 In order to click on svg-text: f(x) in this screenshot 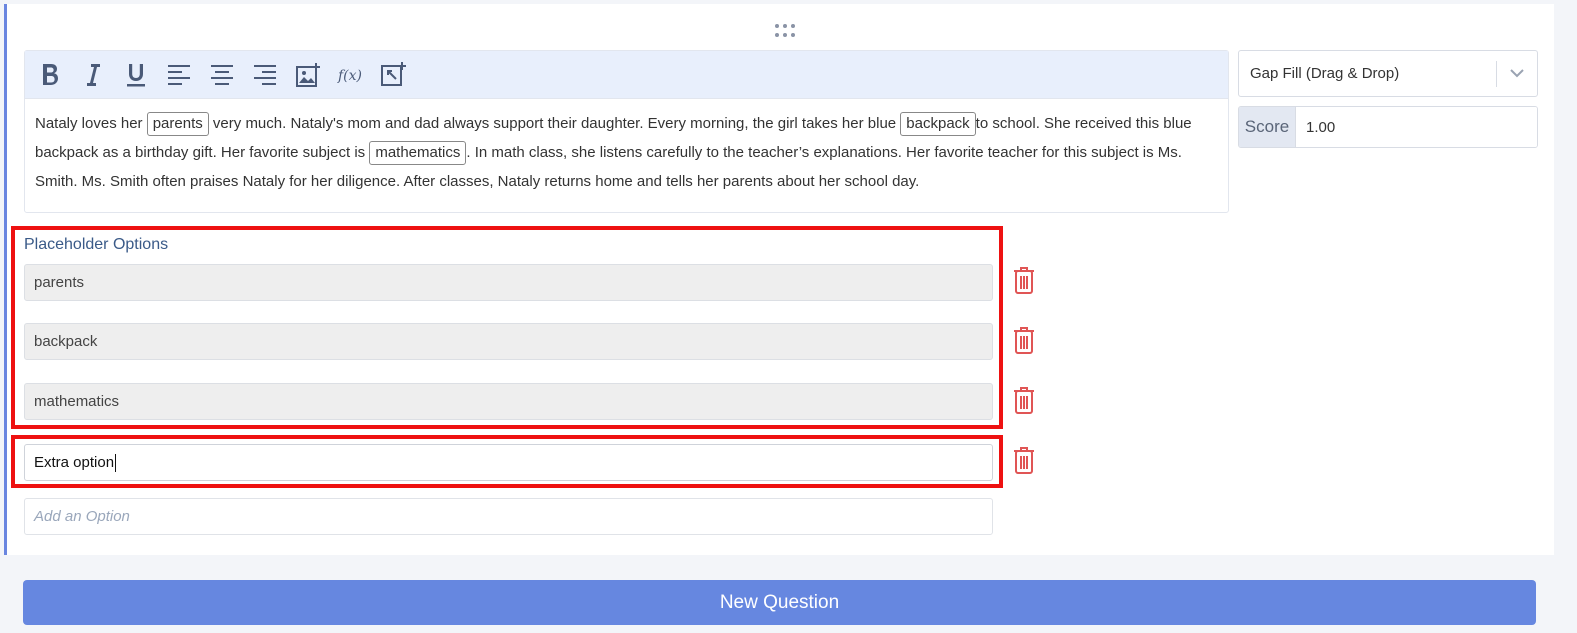, I will do `click(349, 76)`.